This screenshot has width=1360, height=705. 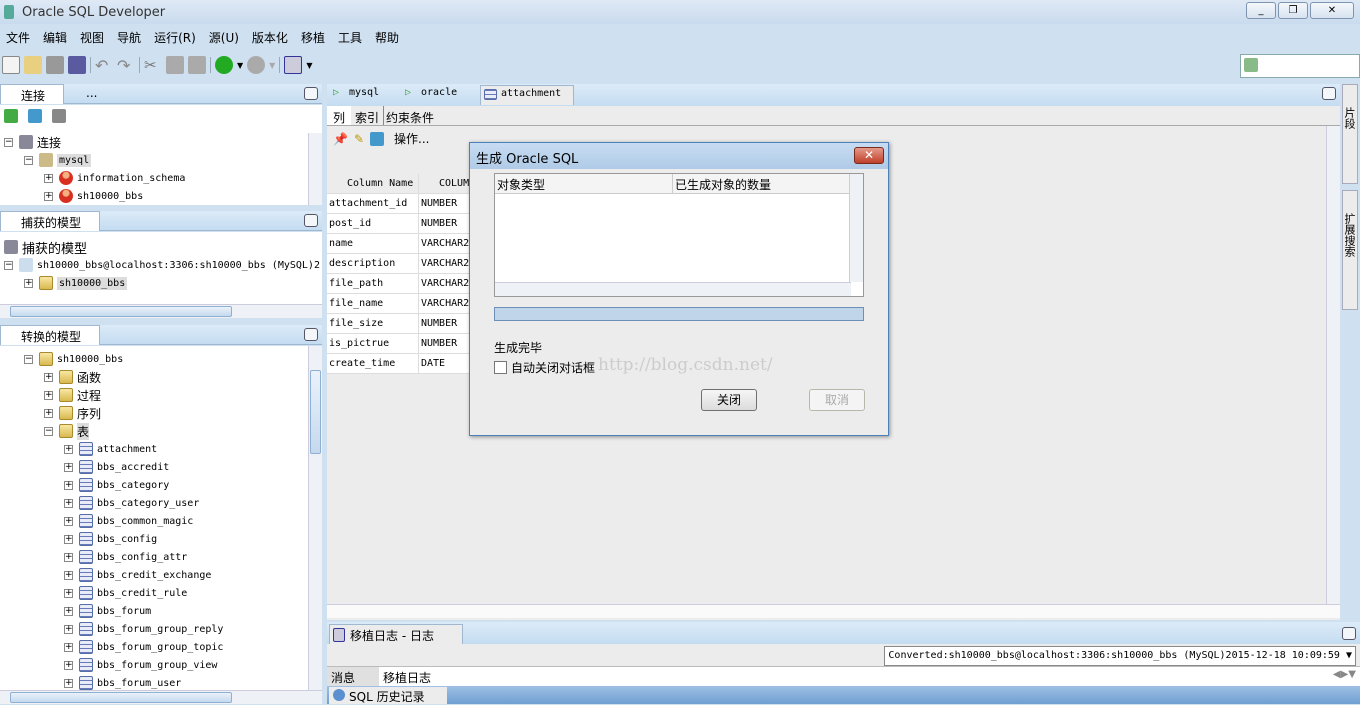 I want to click on tab-messages: 消息, so click(x=353, y=676).